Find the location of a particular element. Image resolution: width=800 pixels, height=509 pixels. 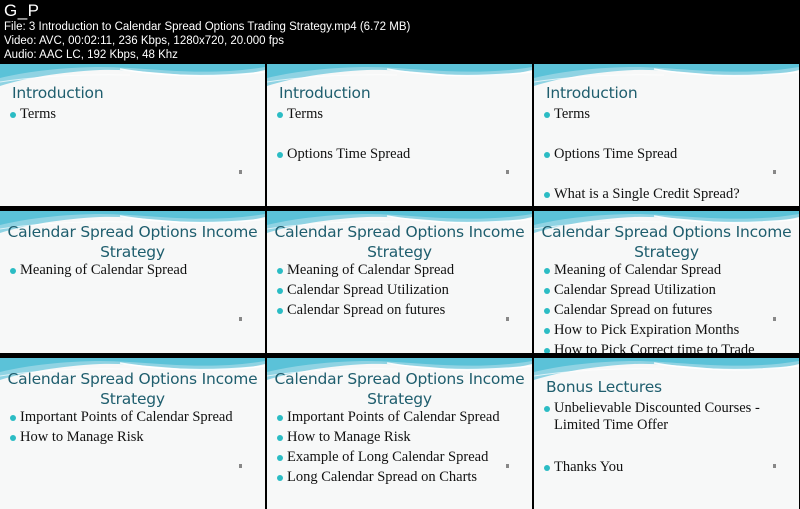

slide-bullet-item: Example of Long Calendar Spread is located at coordinates (402, 457).